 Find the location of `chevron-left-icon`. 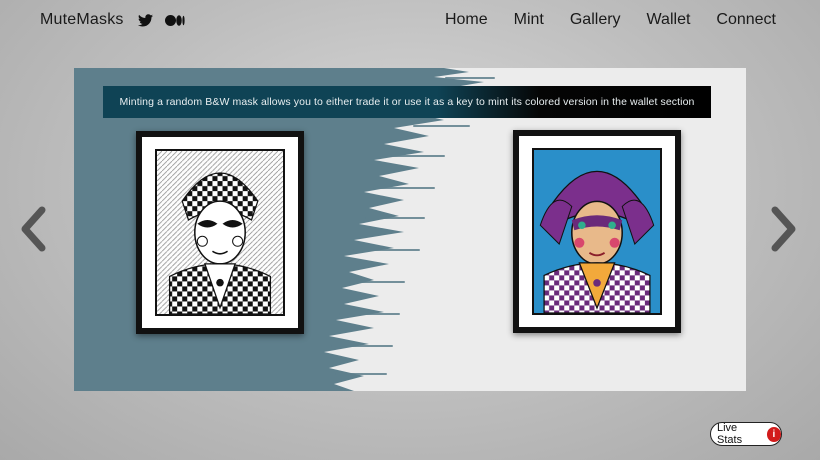

chevron-left-icon is located at coordinates (33, 229).